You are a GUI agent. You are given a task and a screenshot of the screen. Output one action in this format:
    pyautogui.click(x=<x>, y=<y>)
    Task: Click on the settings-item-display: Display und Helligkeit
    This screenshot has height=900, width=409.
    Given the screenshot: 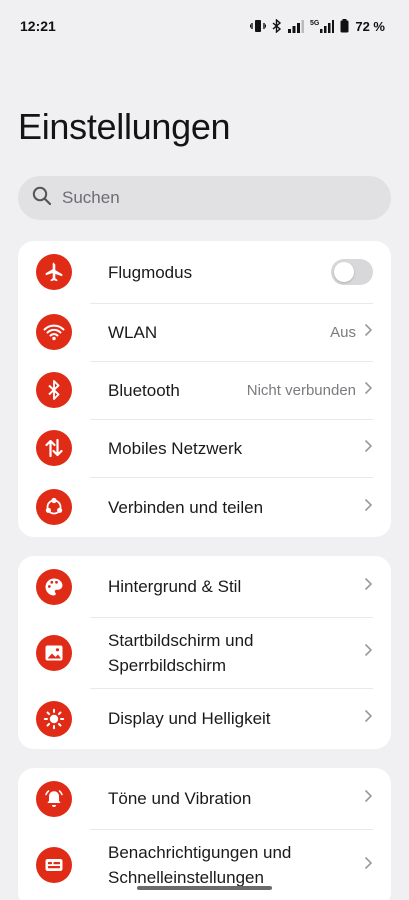 What is the action you would take?
    pyautogui.click(x=204, y=718)
    